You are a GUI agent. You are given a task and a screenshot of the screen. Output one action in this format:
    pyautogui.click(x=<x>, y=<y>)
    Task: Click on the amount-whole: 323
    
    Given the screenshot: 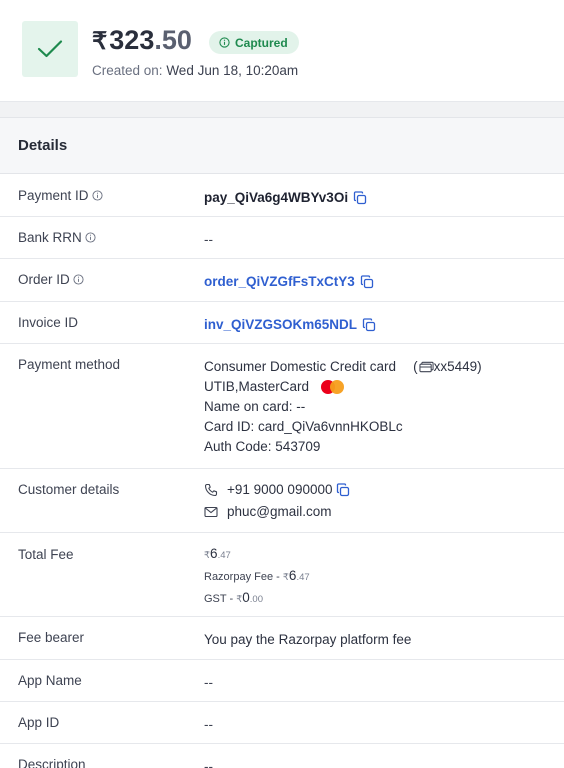 What is the action you would take?
    pyautogui.click(x=132, y=40)
    